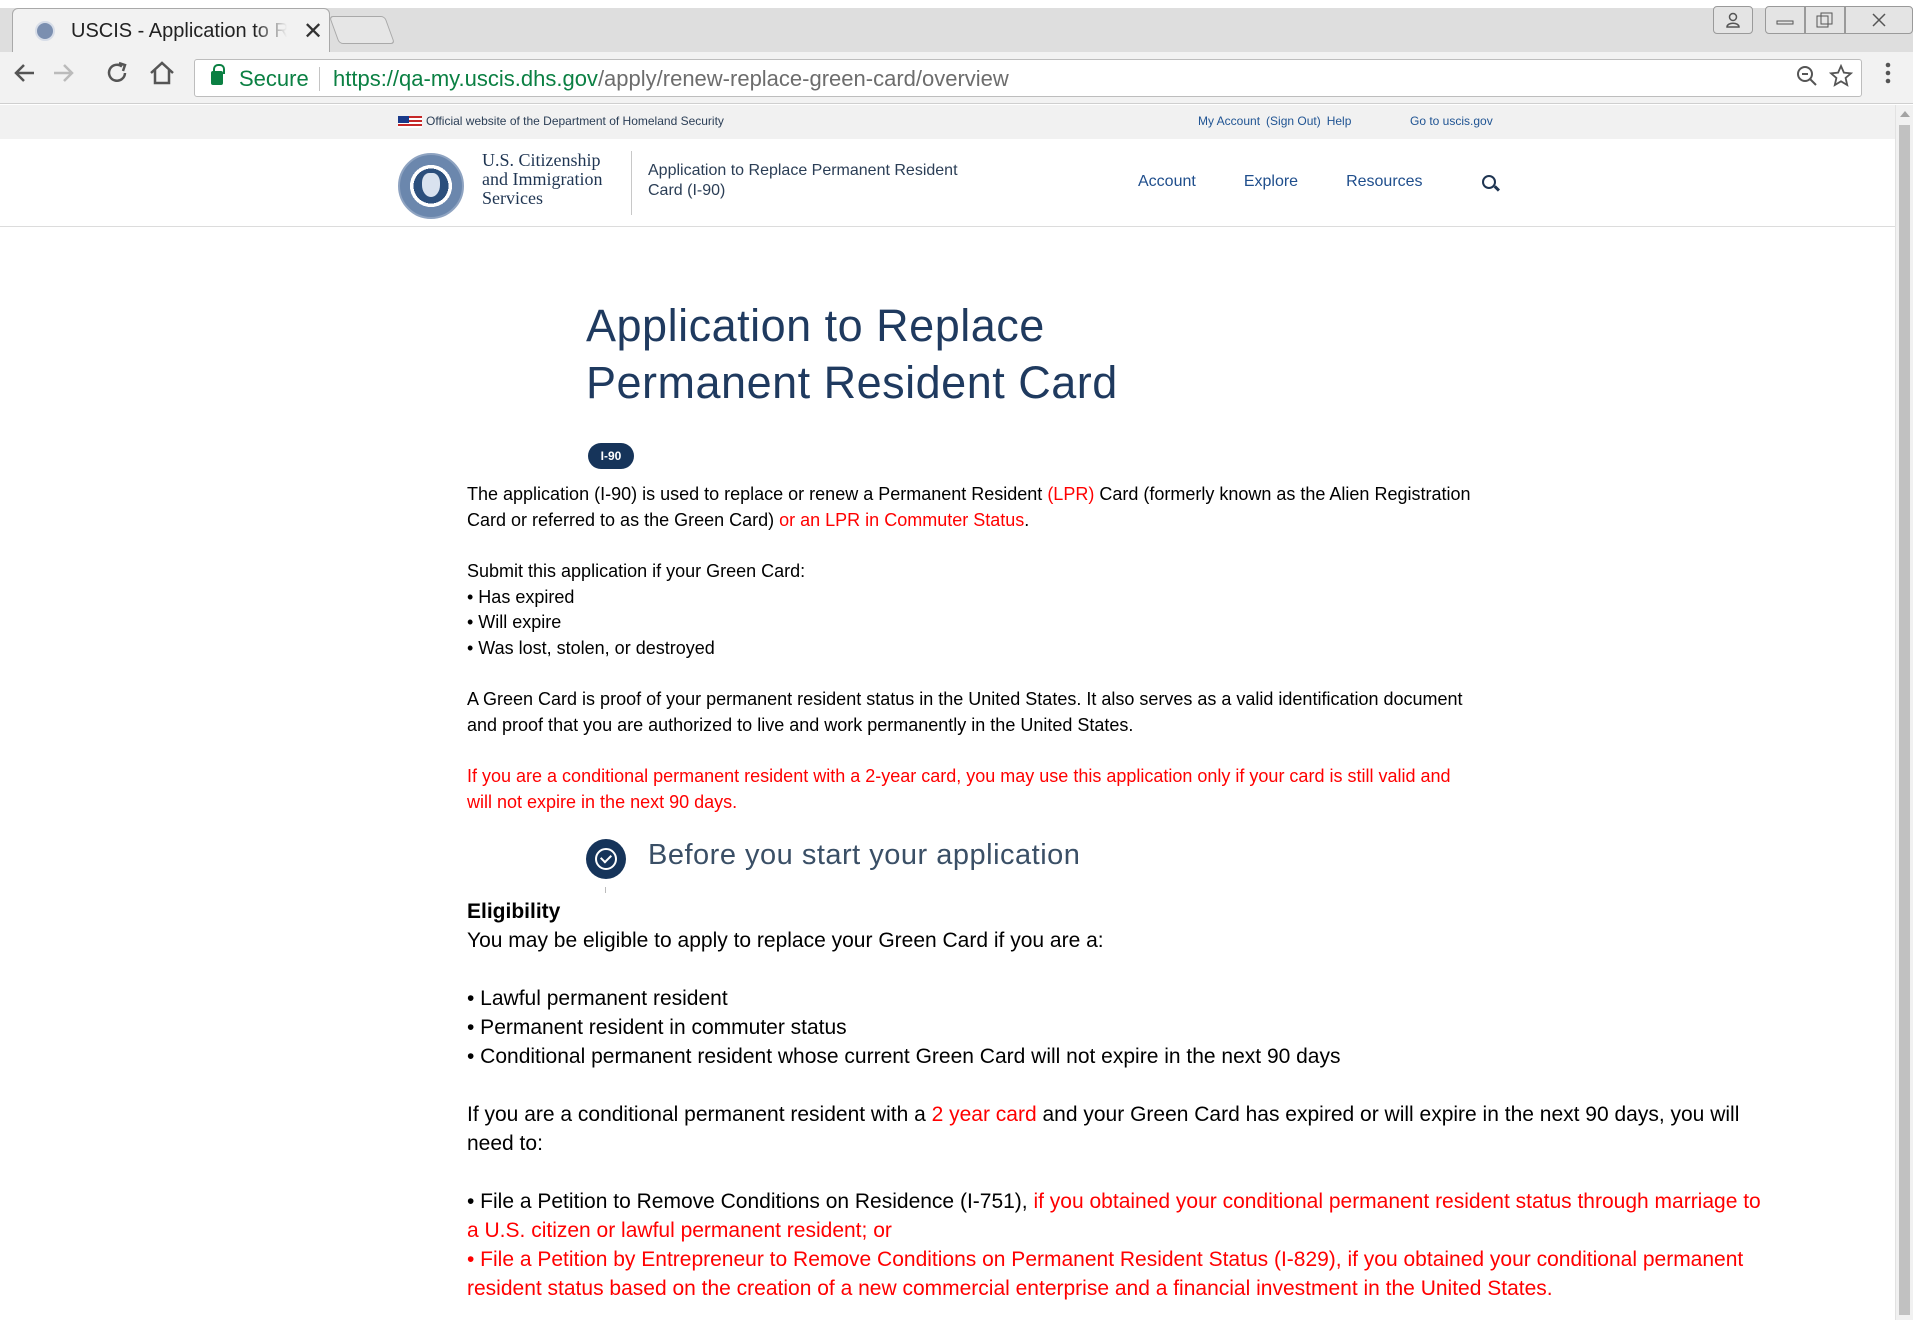 This screenshot has width=1913, height=1320. I want to click on forward-arrow-icon, so click(63, 77).